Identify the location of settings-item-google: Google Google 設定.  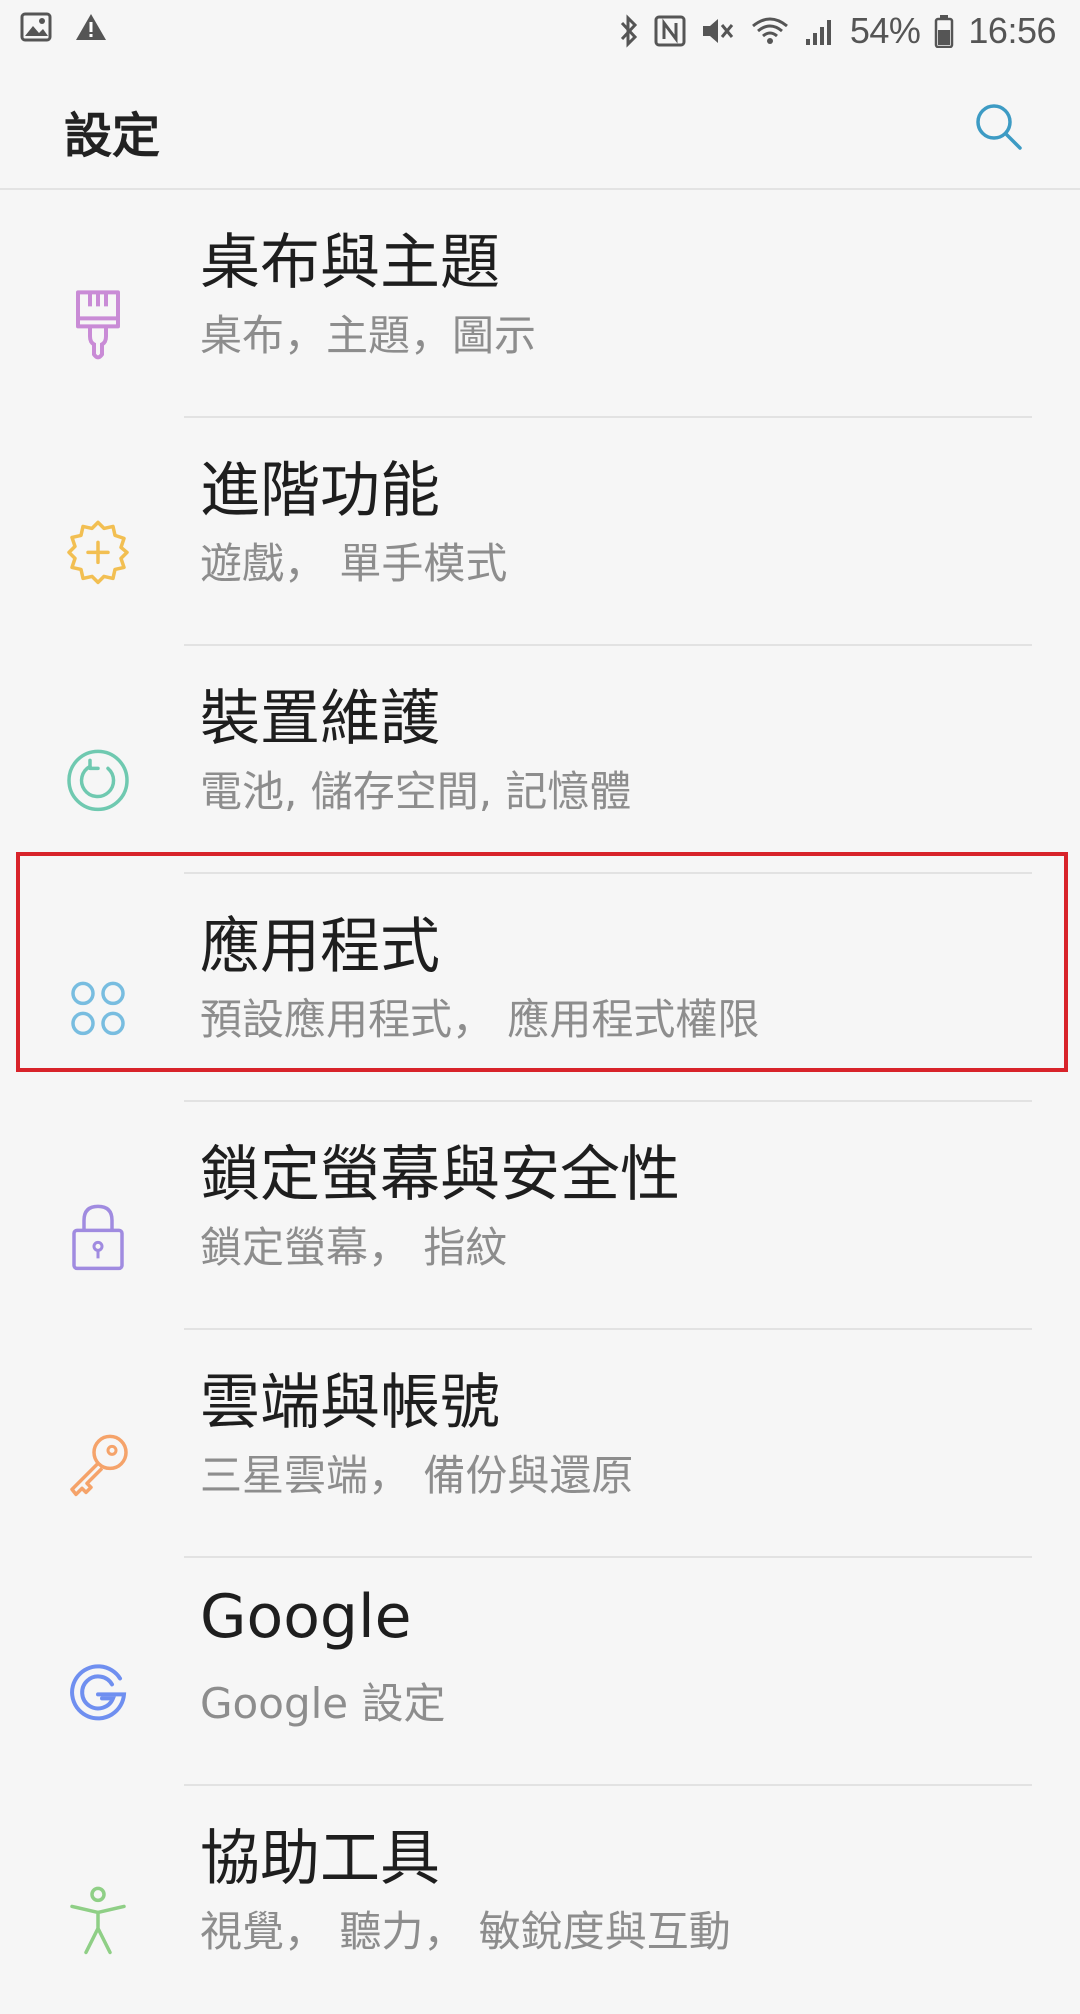
(540, 1672).